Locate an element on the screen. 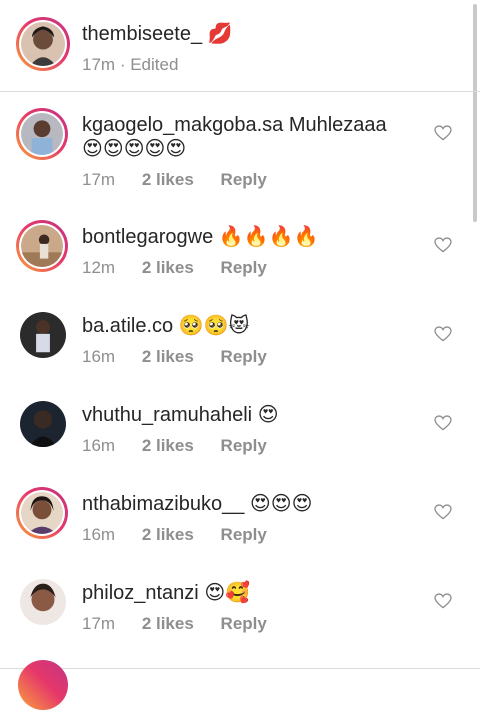  post-caption-header: thembiseete_ 💋 17m · Edited is located at coordinates (240, 46).